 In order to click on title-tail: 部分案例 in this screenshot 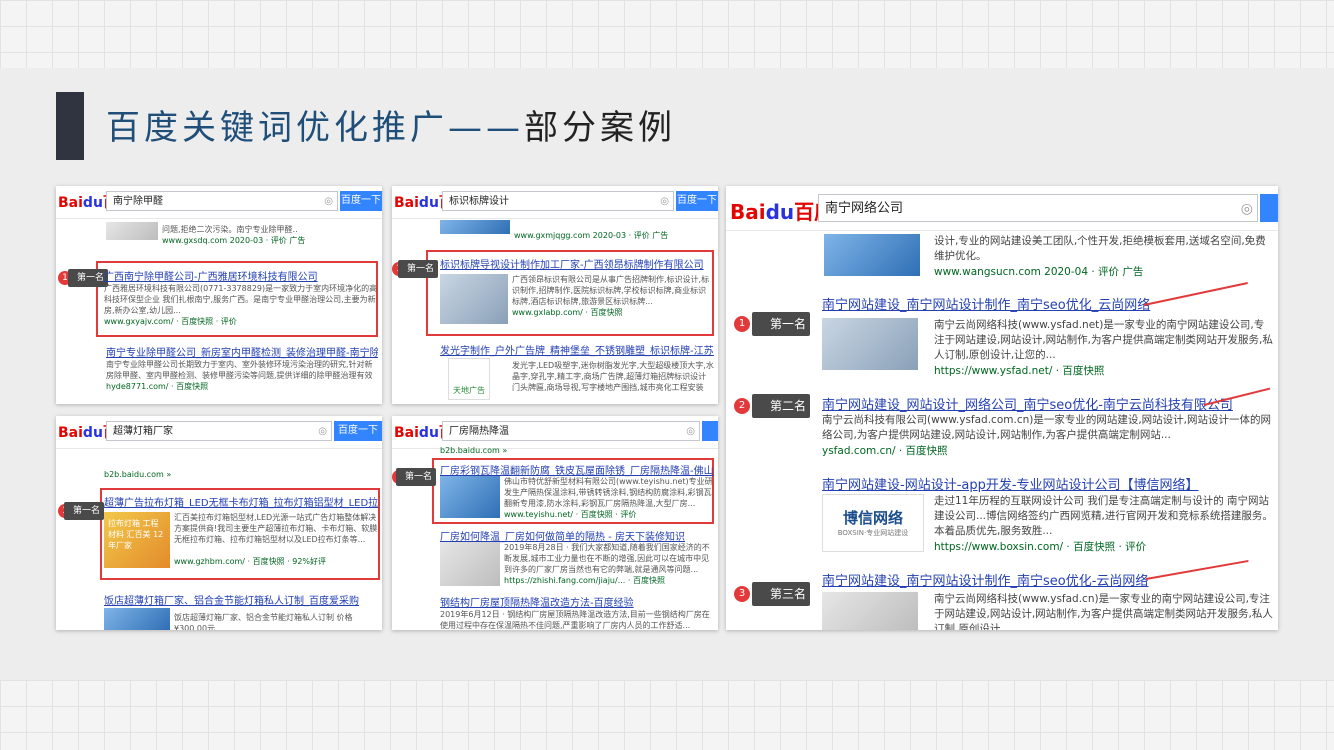, I will do `click(600, 128)`.